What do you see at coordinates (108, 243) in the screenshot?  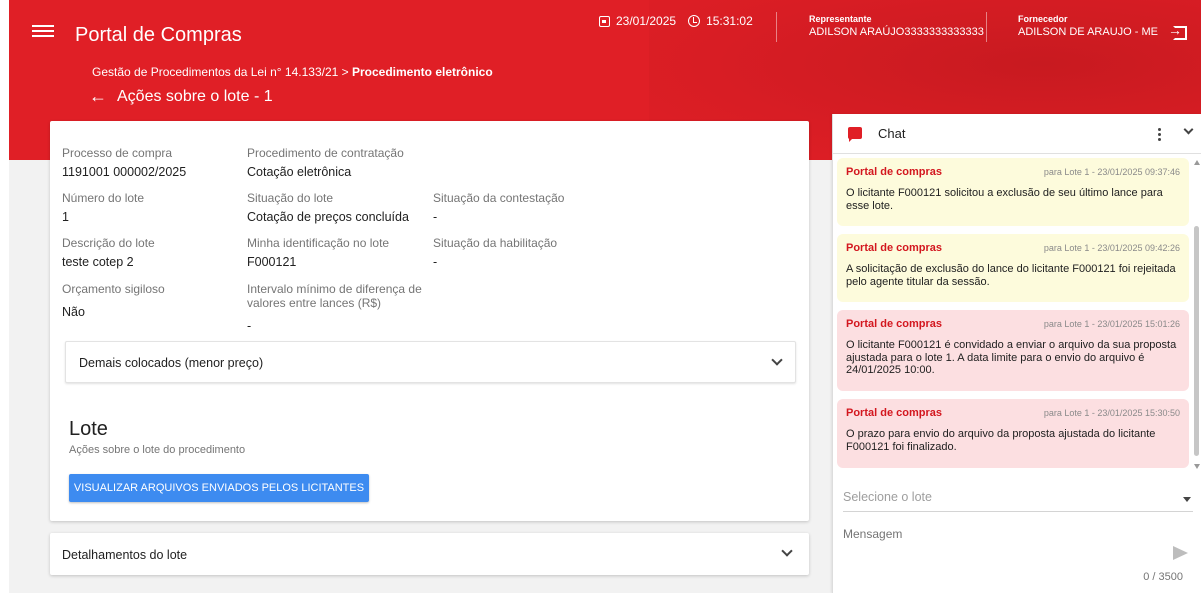 I see `field-label: Descrição do lote` at bounding box center [108, 243].